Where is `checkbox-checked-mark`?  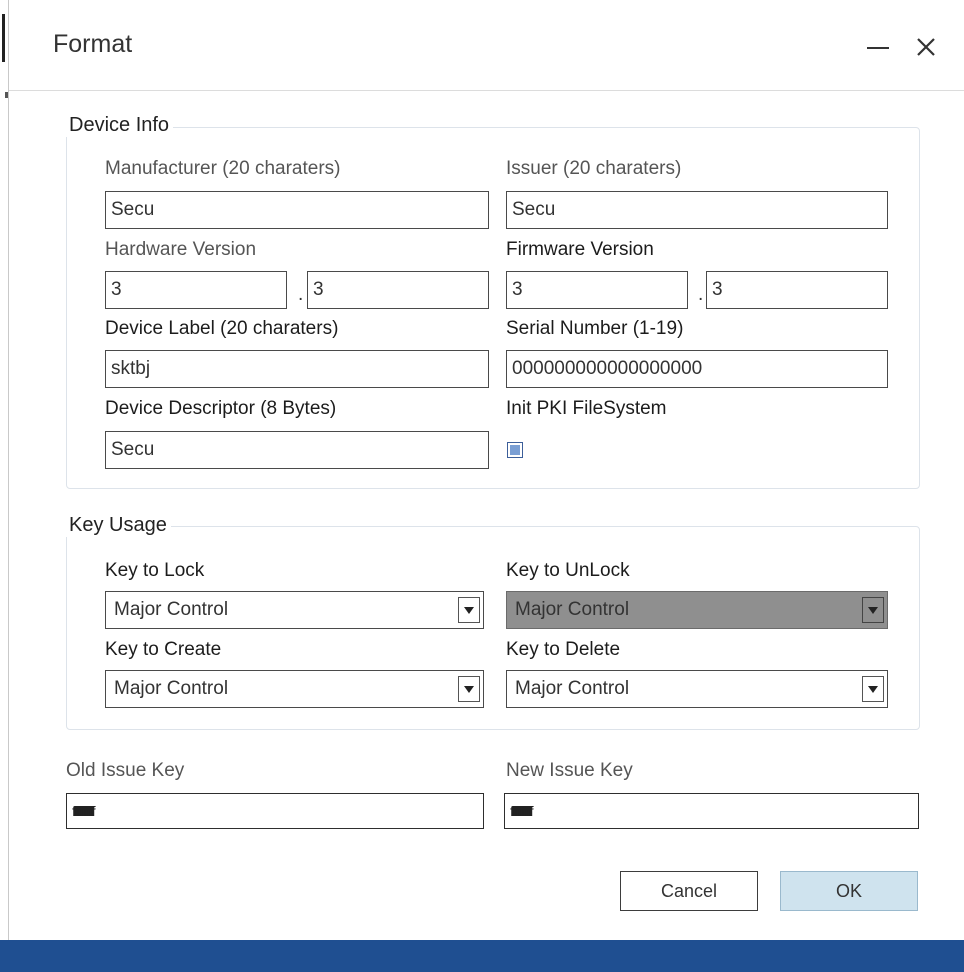
checkbox-checked-mark is located at coordinates (515, 450).